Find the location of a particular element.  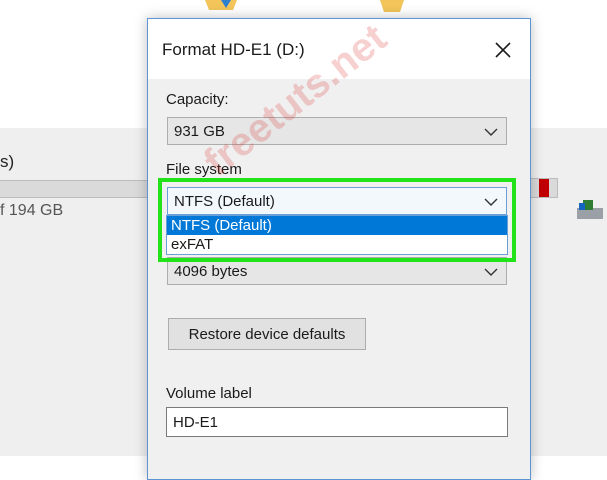

allocation-unit-value: 4096 bytes is located at coordinates (211, 271).